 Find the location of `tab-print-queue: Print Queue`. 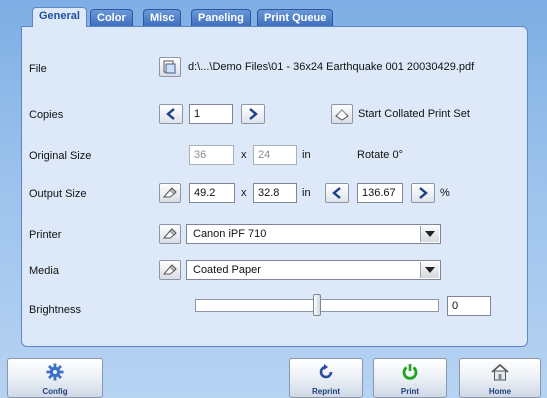

tab-print-queue: Print Queue is located at coordinates (295, 17).